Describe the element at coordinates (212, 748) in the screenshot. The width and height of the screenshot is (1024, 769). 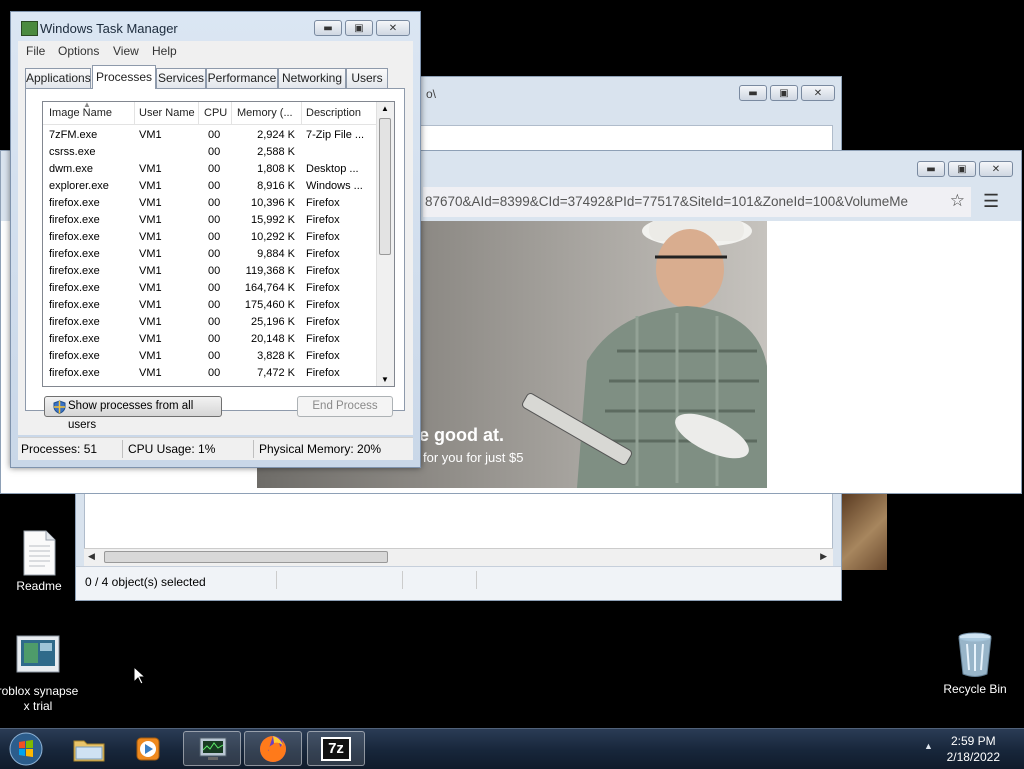
I see `taskbar-task-manager` at that location.